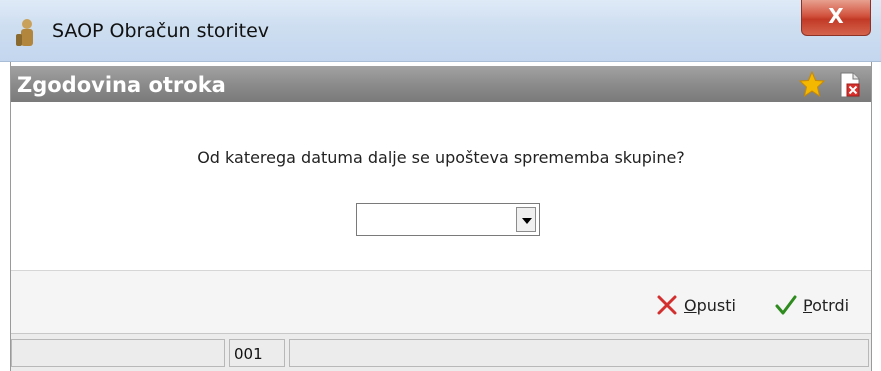 The width and height of the screenshot is (881, 371). Describe the element at coordinates (710, 305) in the screenshot. I see `cancel-label: Opusti` at that location.